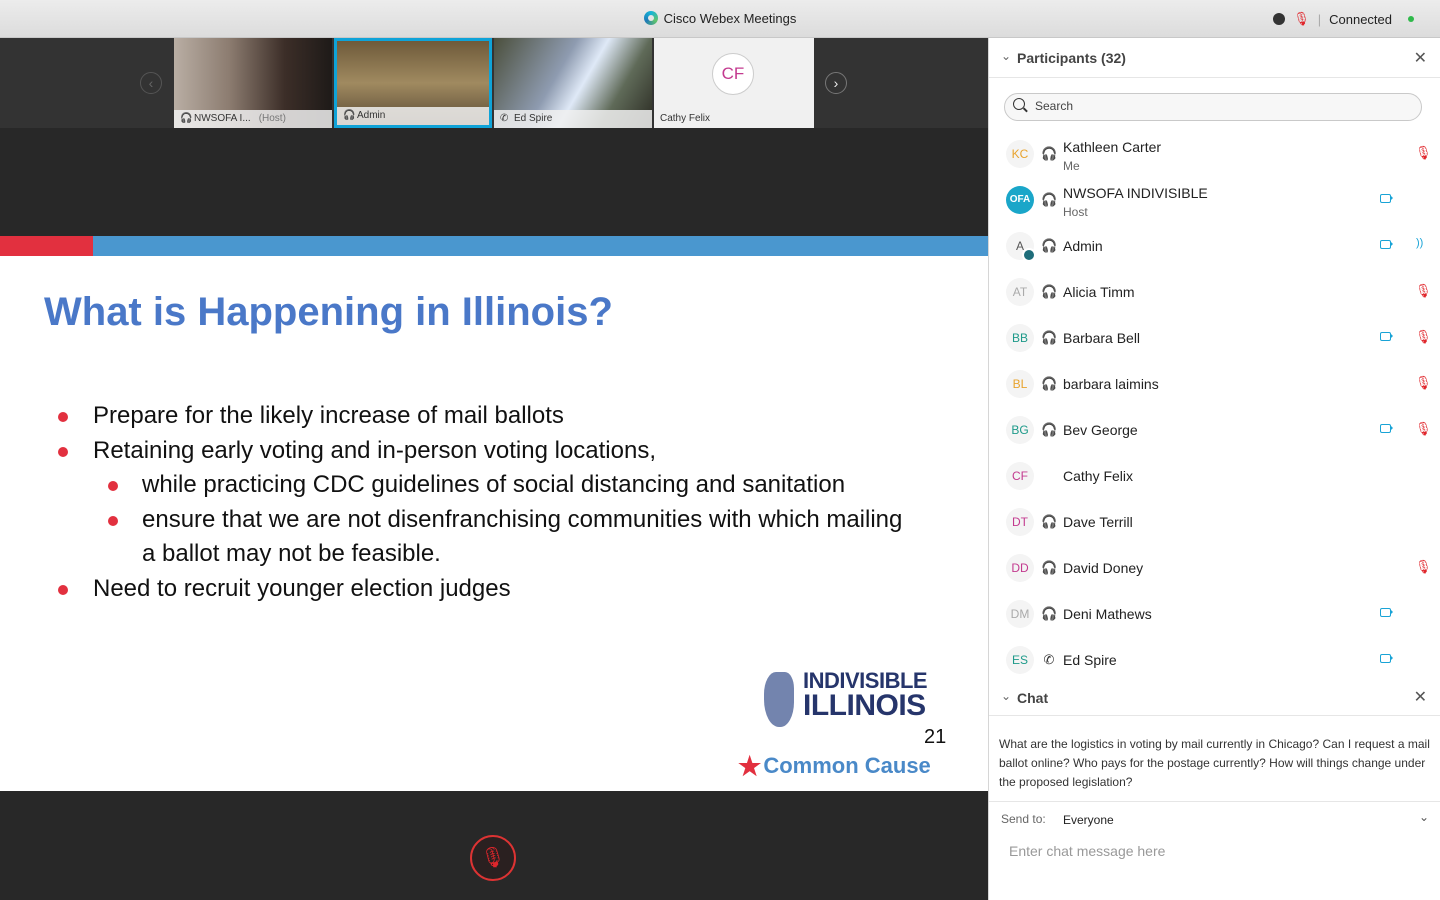  I want to click on participant-name: NWSOFA INDIVISIBLE, so click(1135, 193).